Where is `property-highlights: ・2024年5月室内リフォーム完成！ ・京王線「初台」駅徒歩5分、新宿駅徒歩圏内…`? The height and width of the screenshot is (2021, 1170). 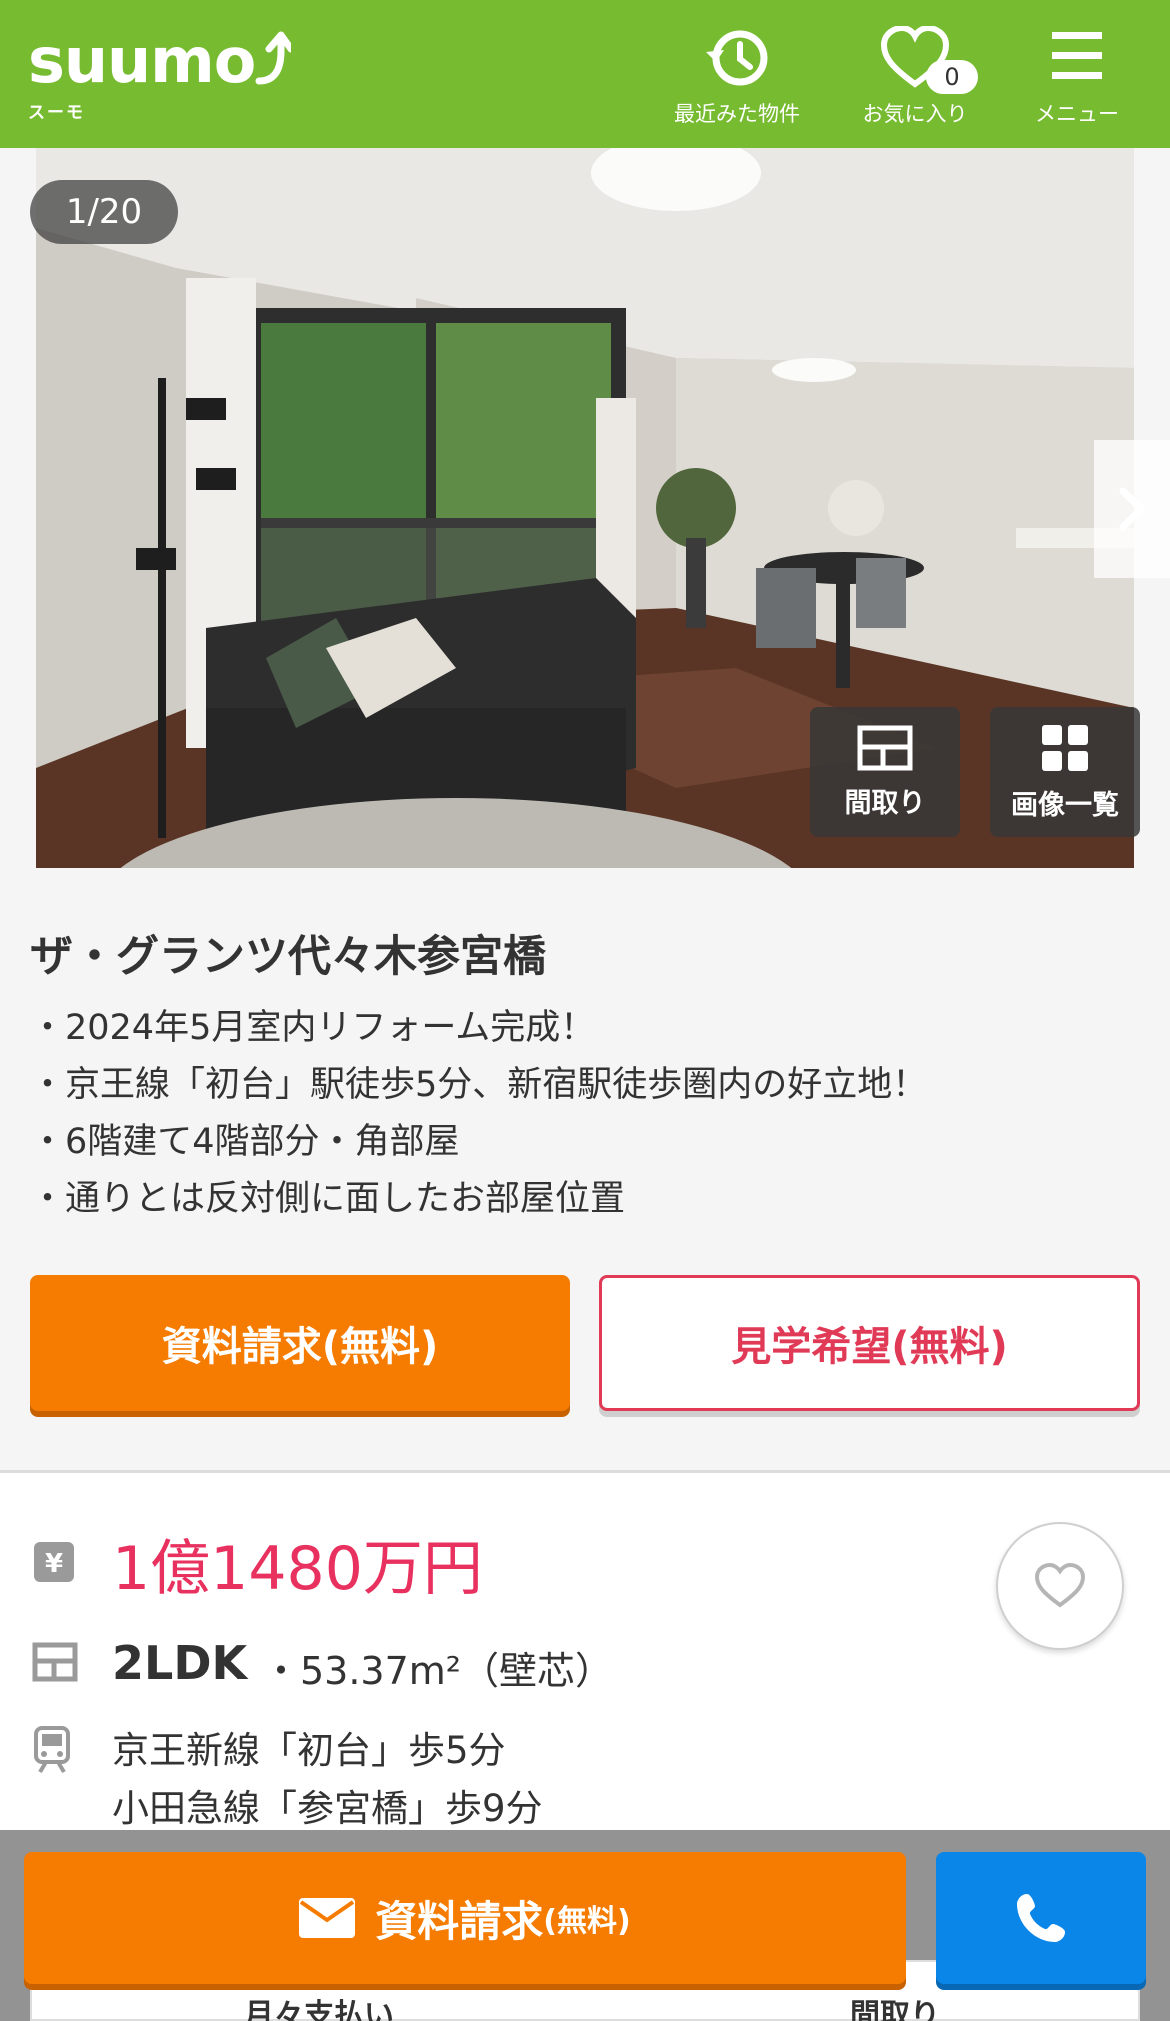
property-highlights: ・2024年5月室内リフォーム完成！ ・京王線「初台」駅徒歩5分、新宿駅徒歩圏内… is located at coordinates (478, 1114).